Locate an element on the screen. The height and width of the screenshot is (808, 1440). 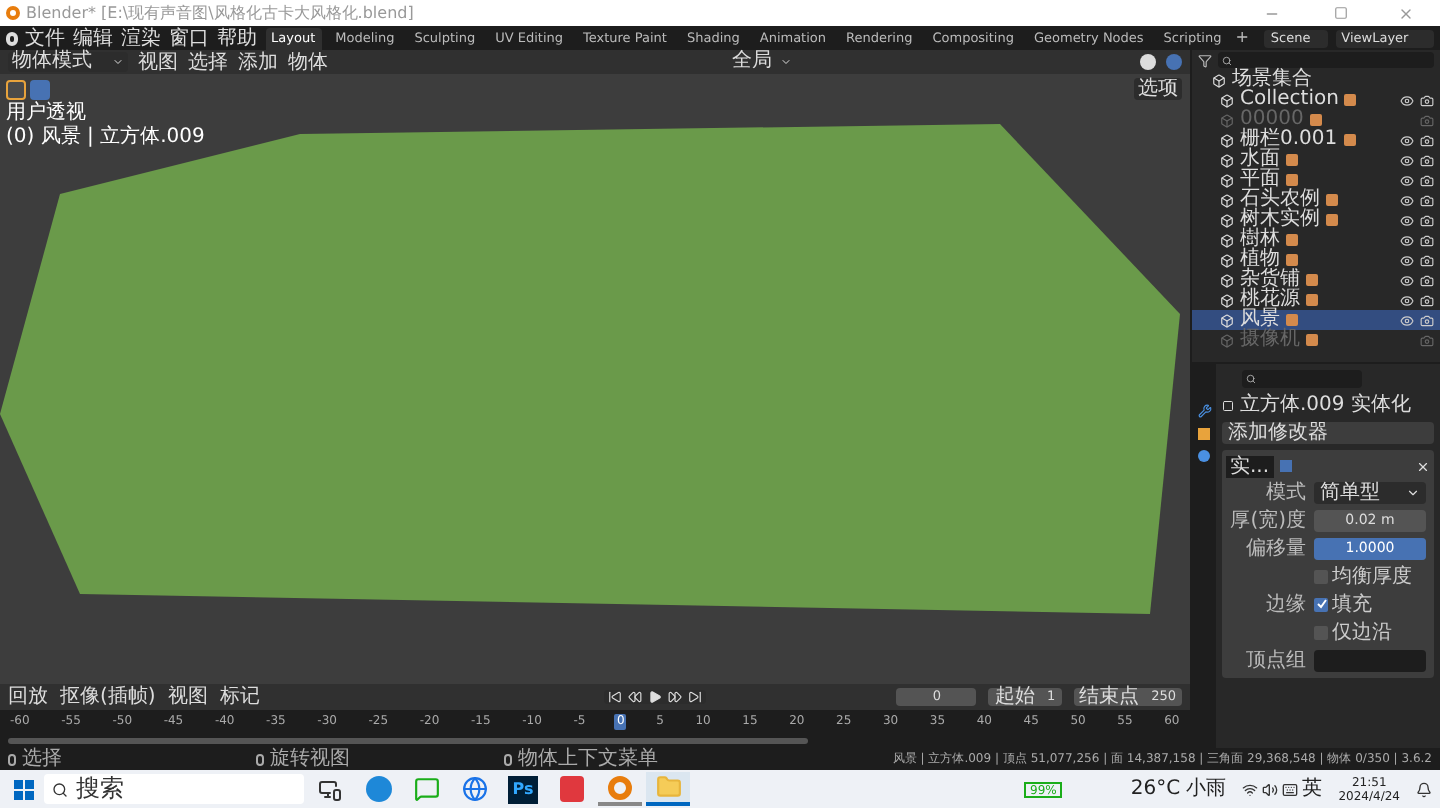
rewind-icon is located at coordinates (634, 697).